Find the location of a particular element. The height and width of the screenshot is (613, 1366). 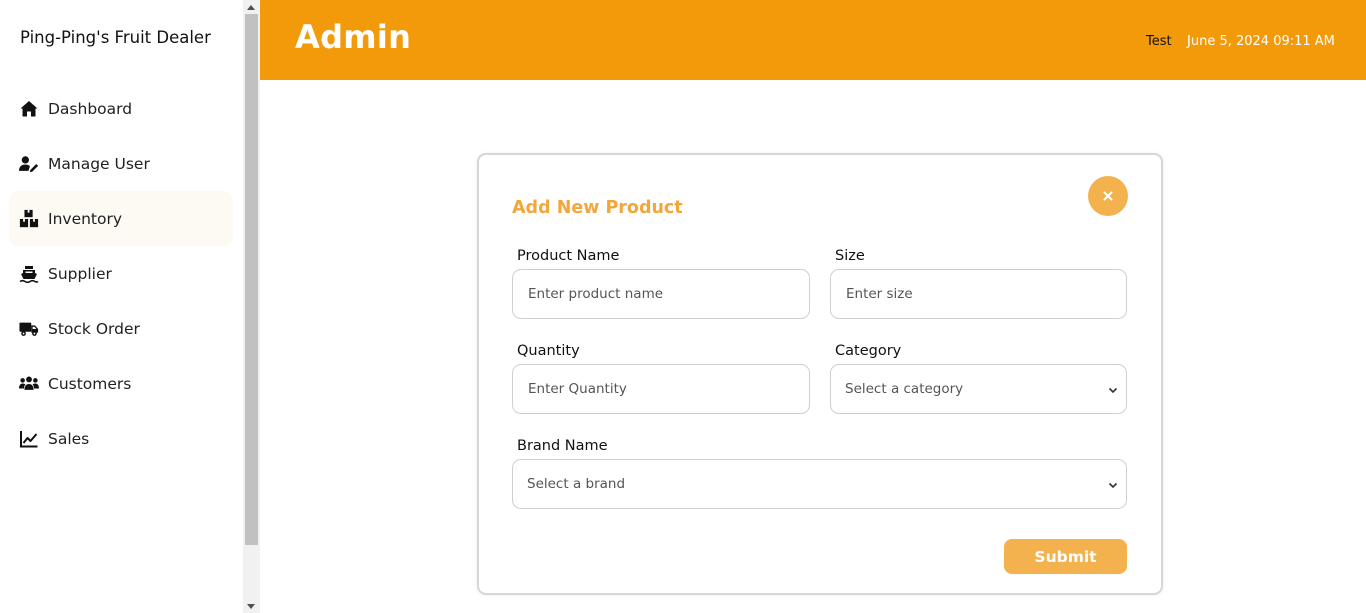

sidebar-item-label: Dashboard is located at coordinates (90, 108).